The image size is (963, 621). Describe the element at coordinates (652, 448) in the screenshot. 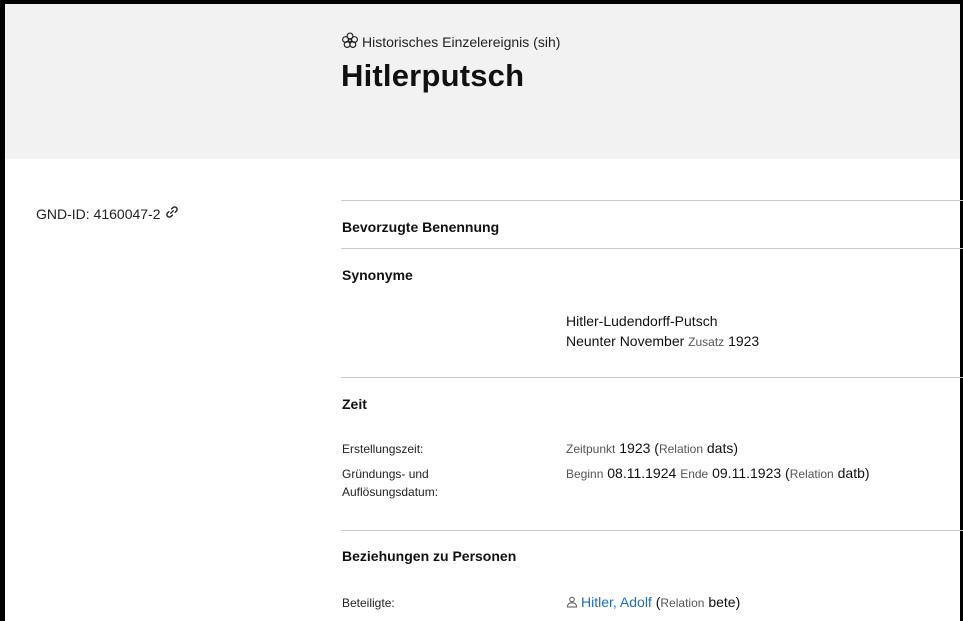

I see `creation-time-value: Zeitpunkt 1923 (Relation dats)` at that location.